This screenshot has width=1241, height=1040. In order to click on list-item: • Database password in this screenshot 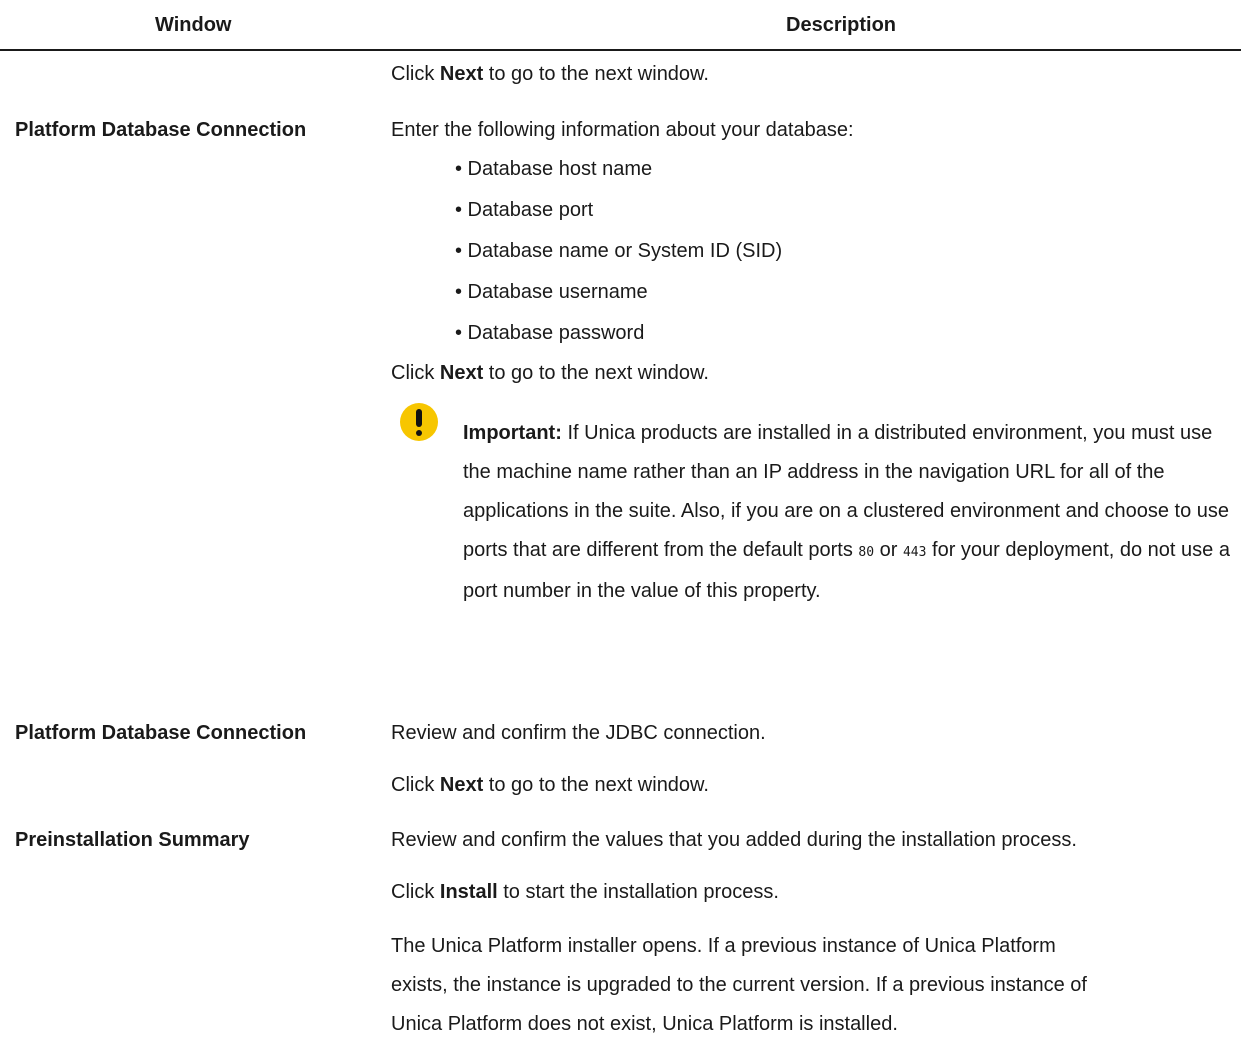, I will do `click(550, 333)`.